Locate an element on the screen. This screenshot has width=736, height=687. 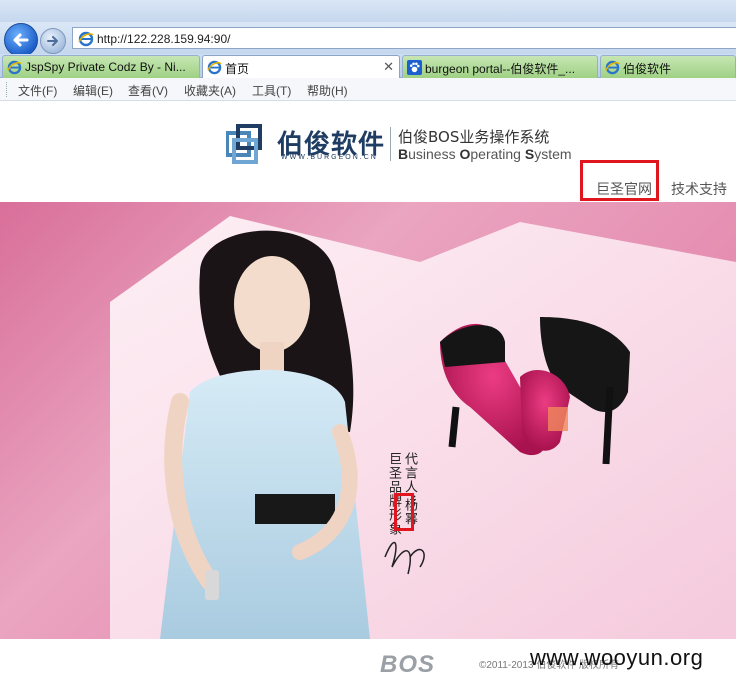
menu-tools: 工具(T) is located at coordinates (271, 90).